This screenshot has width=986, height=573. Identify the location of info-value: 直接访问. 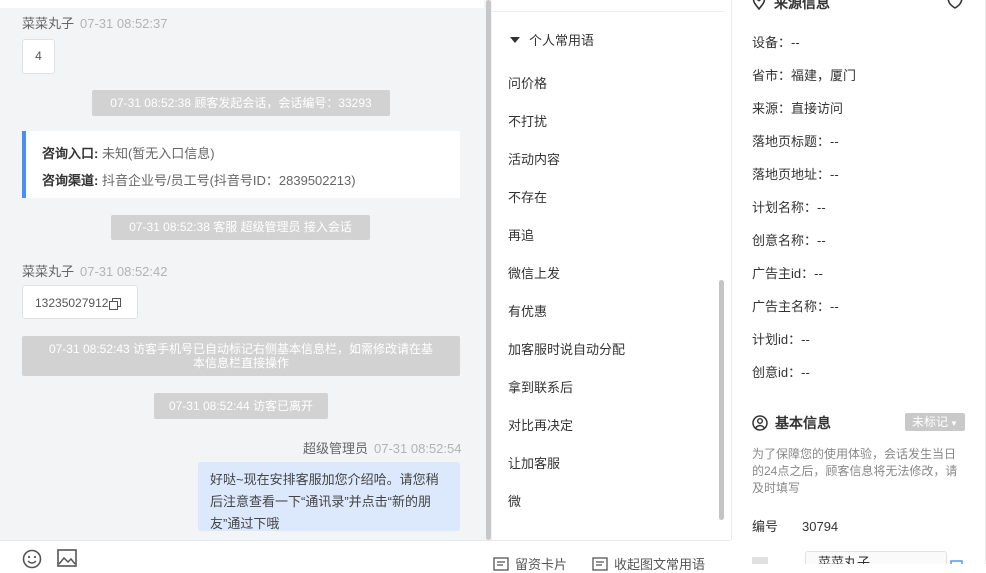
(817, 108).